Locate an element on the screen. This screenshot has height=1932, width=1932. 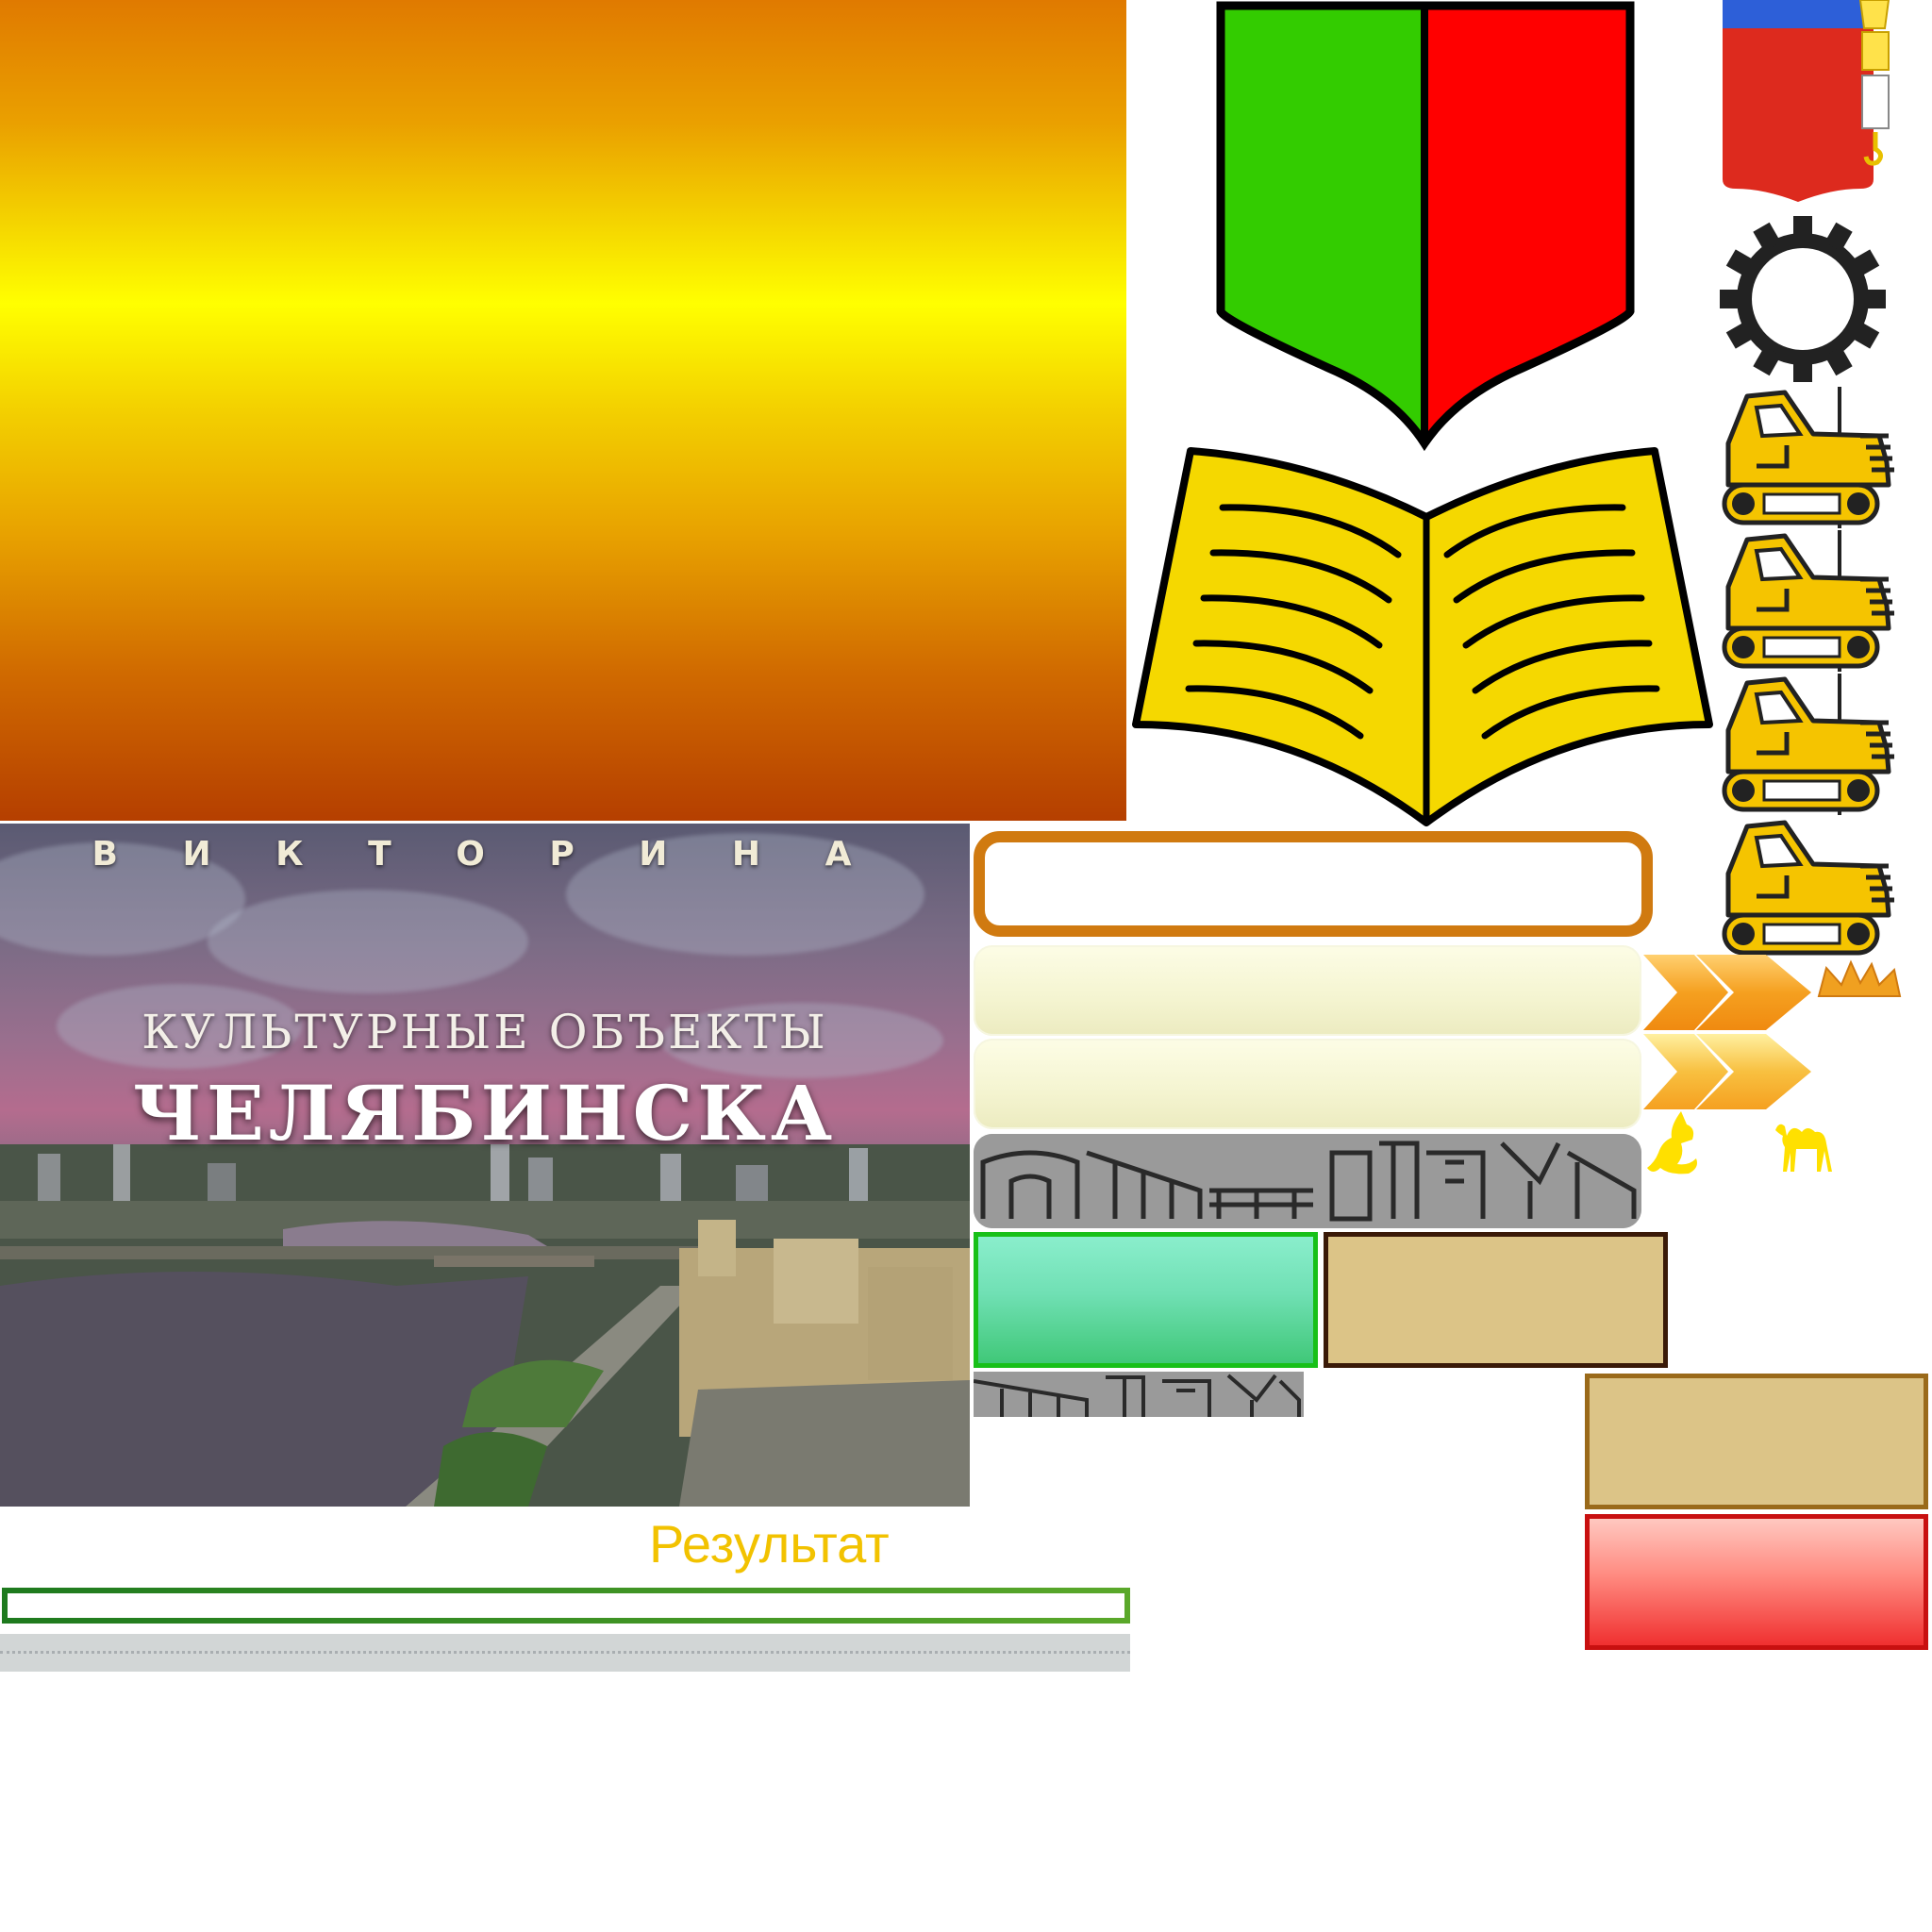
coat-of-arms-icon is located at coordinates (1807, 101).